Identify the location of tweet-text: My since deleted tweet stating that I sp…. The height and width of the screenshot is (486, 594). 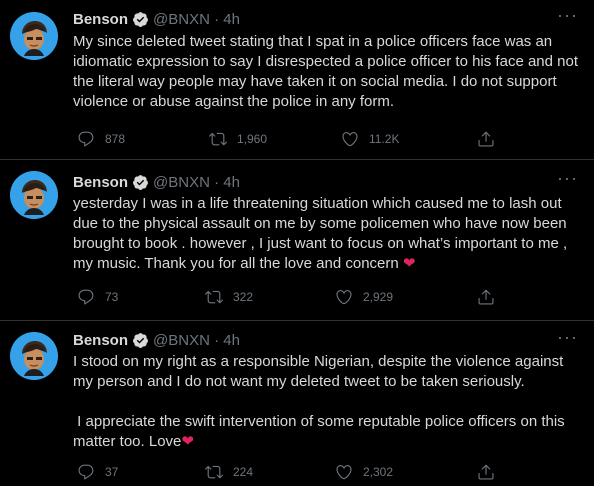
(325, 72).